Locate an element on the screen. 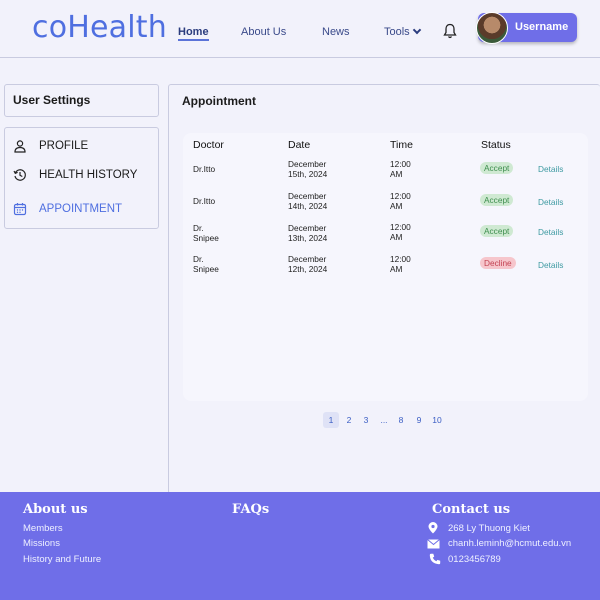 This screenshot has height=600, width=600. bell-icon is located at coordinates (450, 31).